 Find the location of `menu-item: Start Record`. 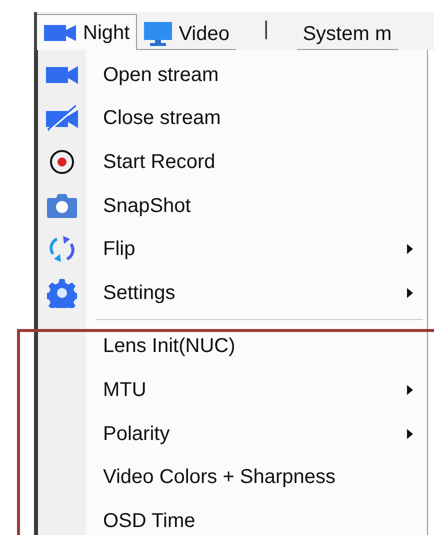

menu-item: Start Record is located at coordinates (232, 162).